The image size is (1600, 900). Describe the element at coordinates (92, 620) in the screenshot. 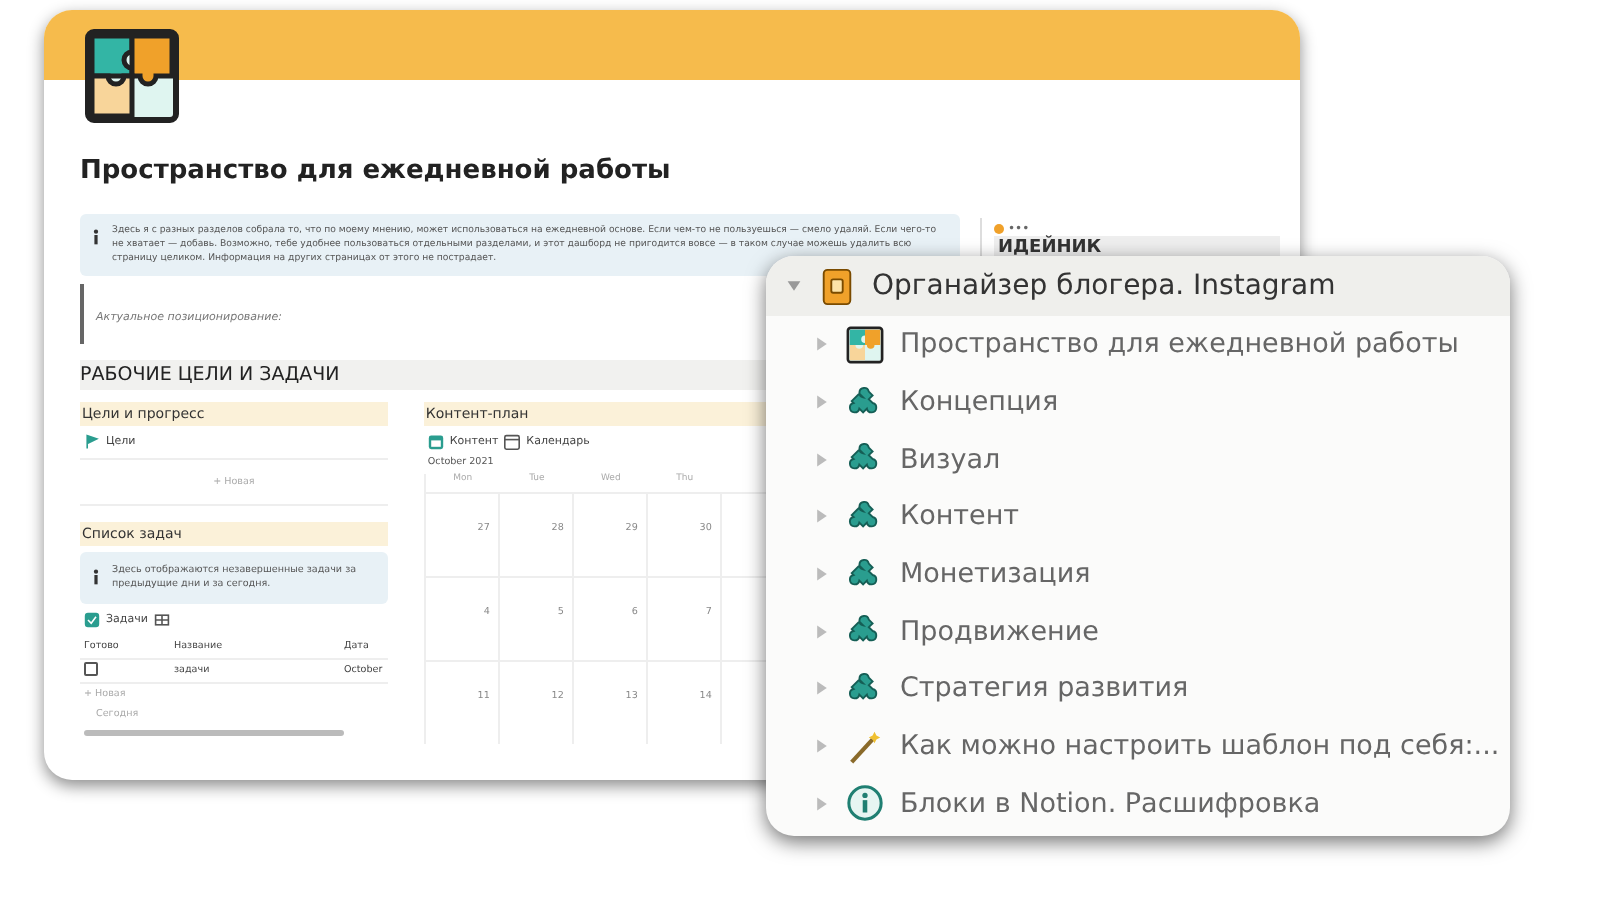

I see `checklist-icon` at that location.